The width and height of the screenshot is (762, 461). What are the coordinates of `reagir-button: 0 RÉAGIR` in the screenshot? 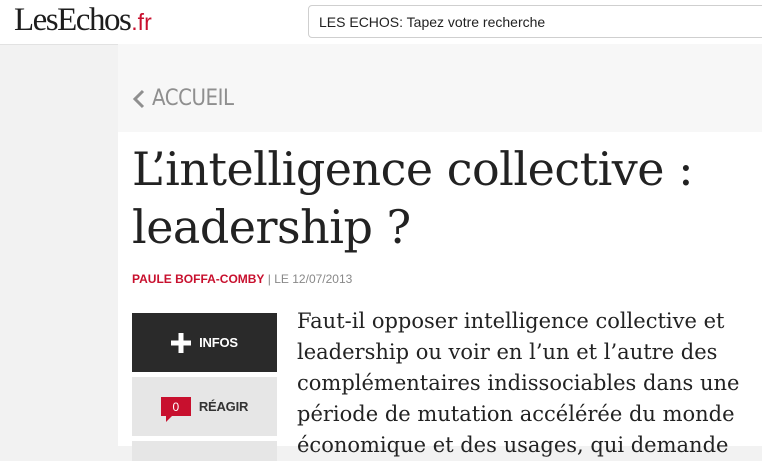 It's located at (204, 406).